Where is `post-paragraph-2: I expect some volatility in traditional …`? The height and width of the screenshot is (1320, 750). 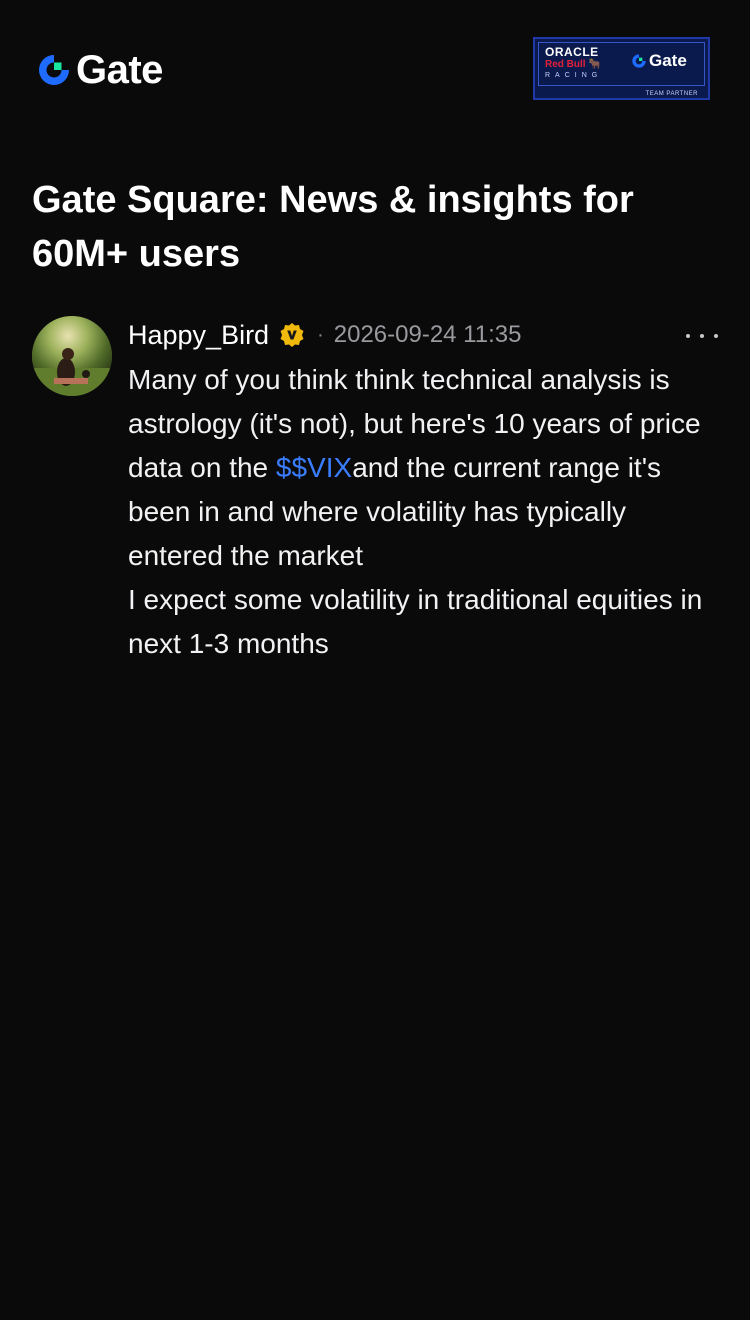
post-paragraph-2: I expect some volatility in traditional … is located at coordinates (415, 621).